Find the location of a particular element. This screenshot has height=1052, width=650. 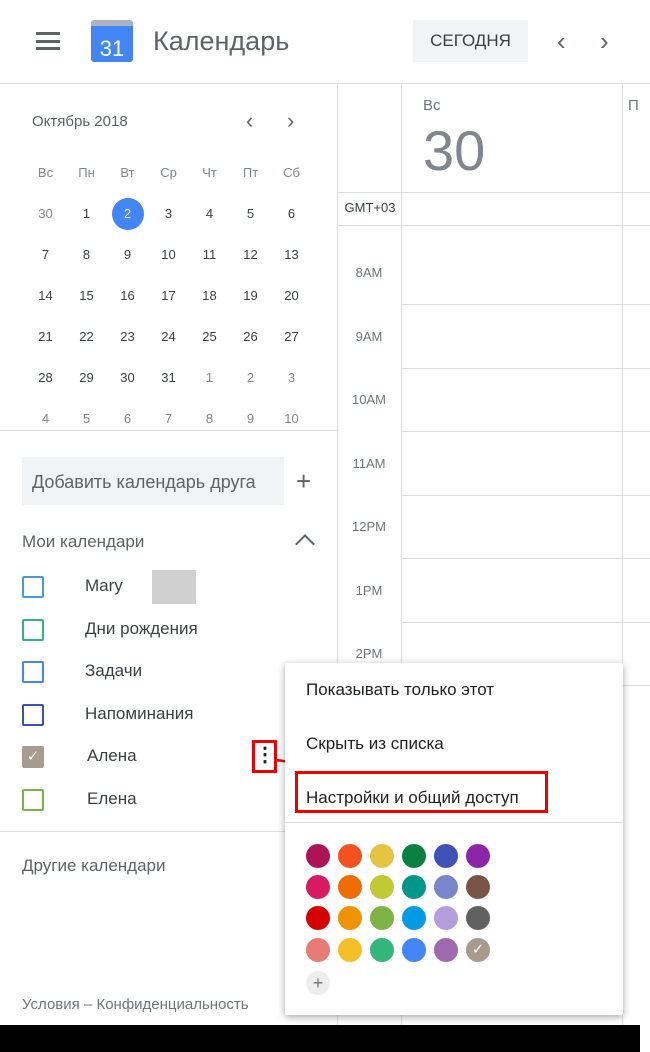

privacy-link: Конфиденциальность is located at coordinates (172, 1004).